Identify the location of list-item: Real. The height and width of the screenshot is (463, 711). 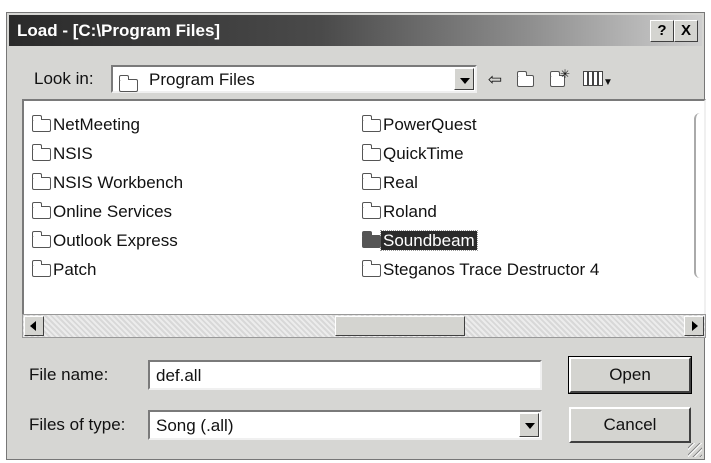
(391, 183).